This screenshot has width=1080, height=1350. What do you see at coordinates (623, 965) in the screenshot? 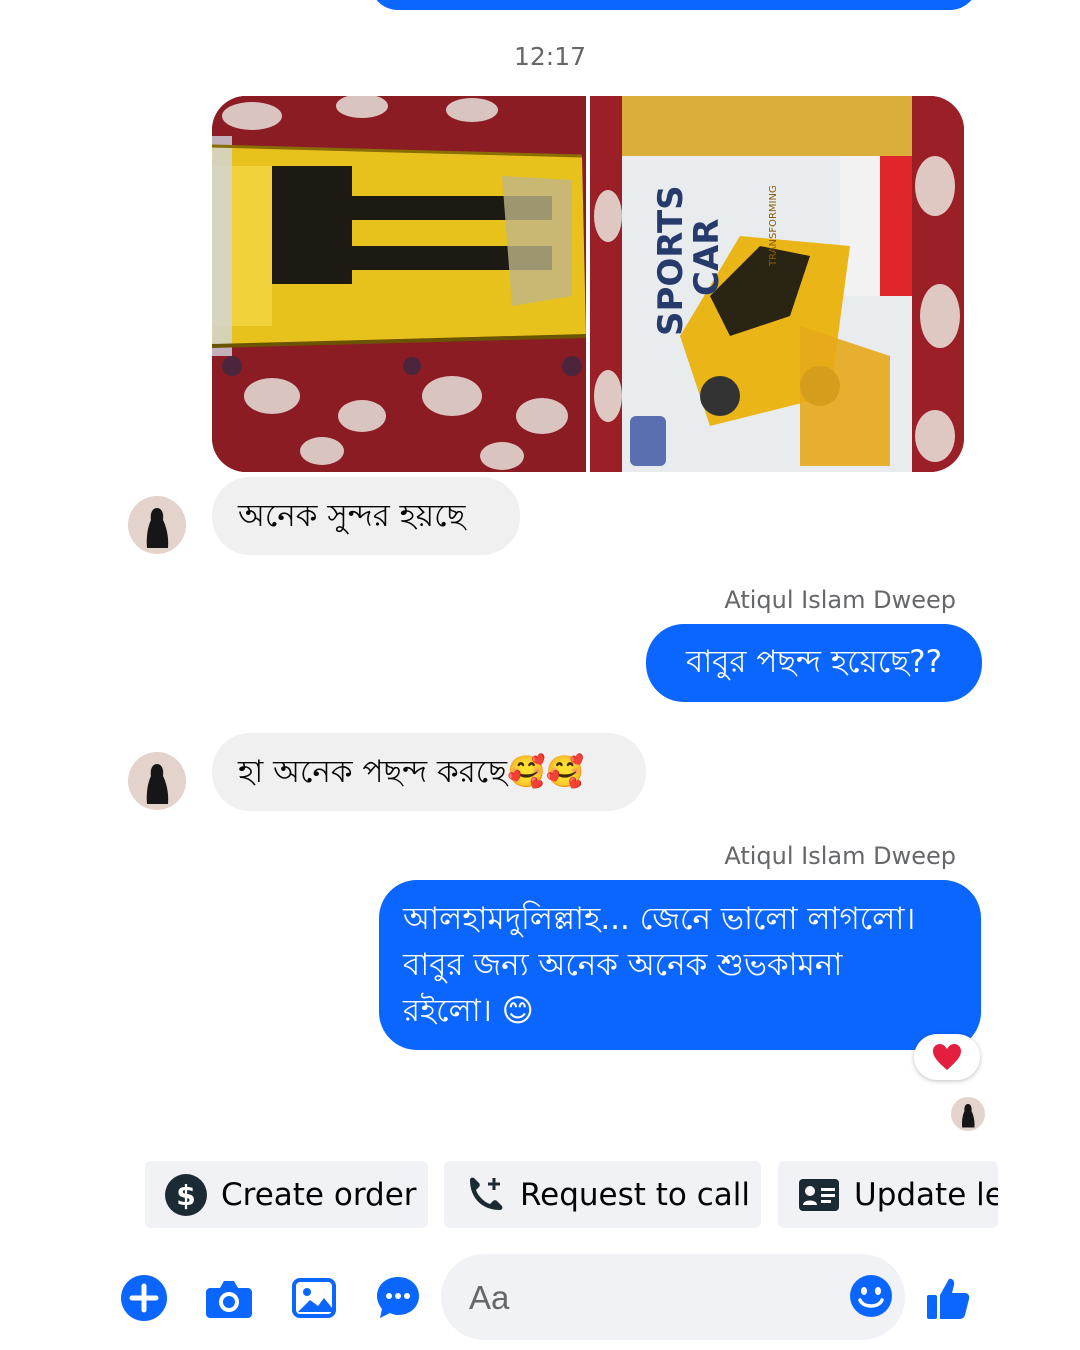
I see `message-line: বাবুর জন্য অনেক অনেক শুভকামনা` at bounding box center [623, 965].